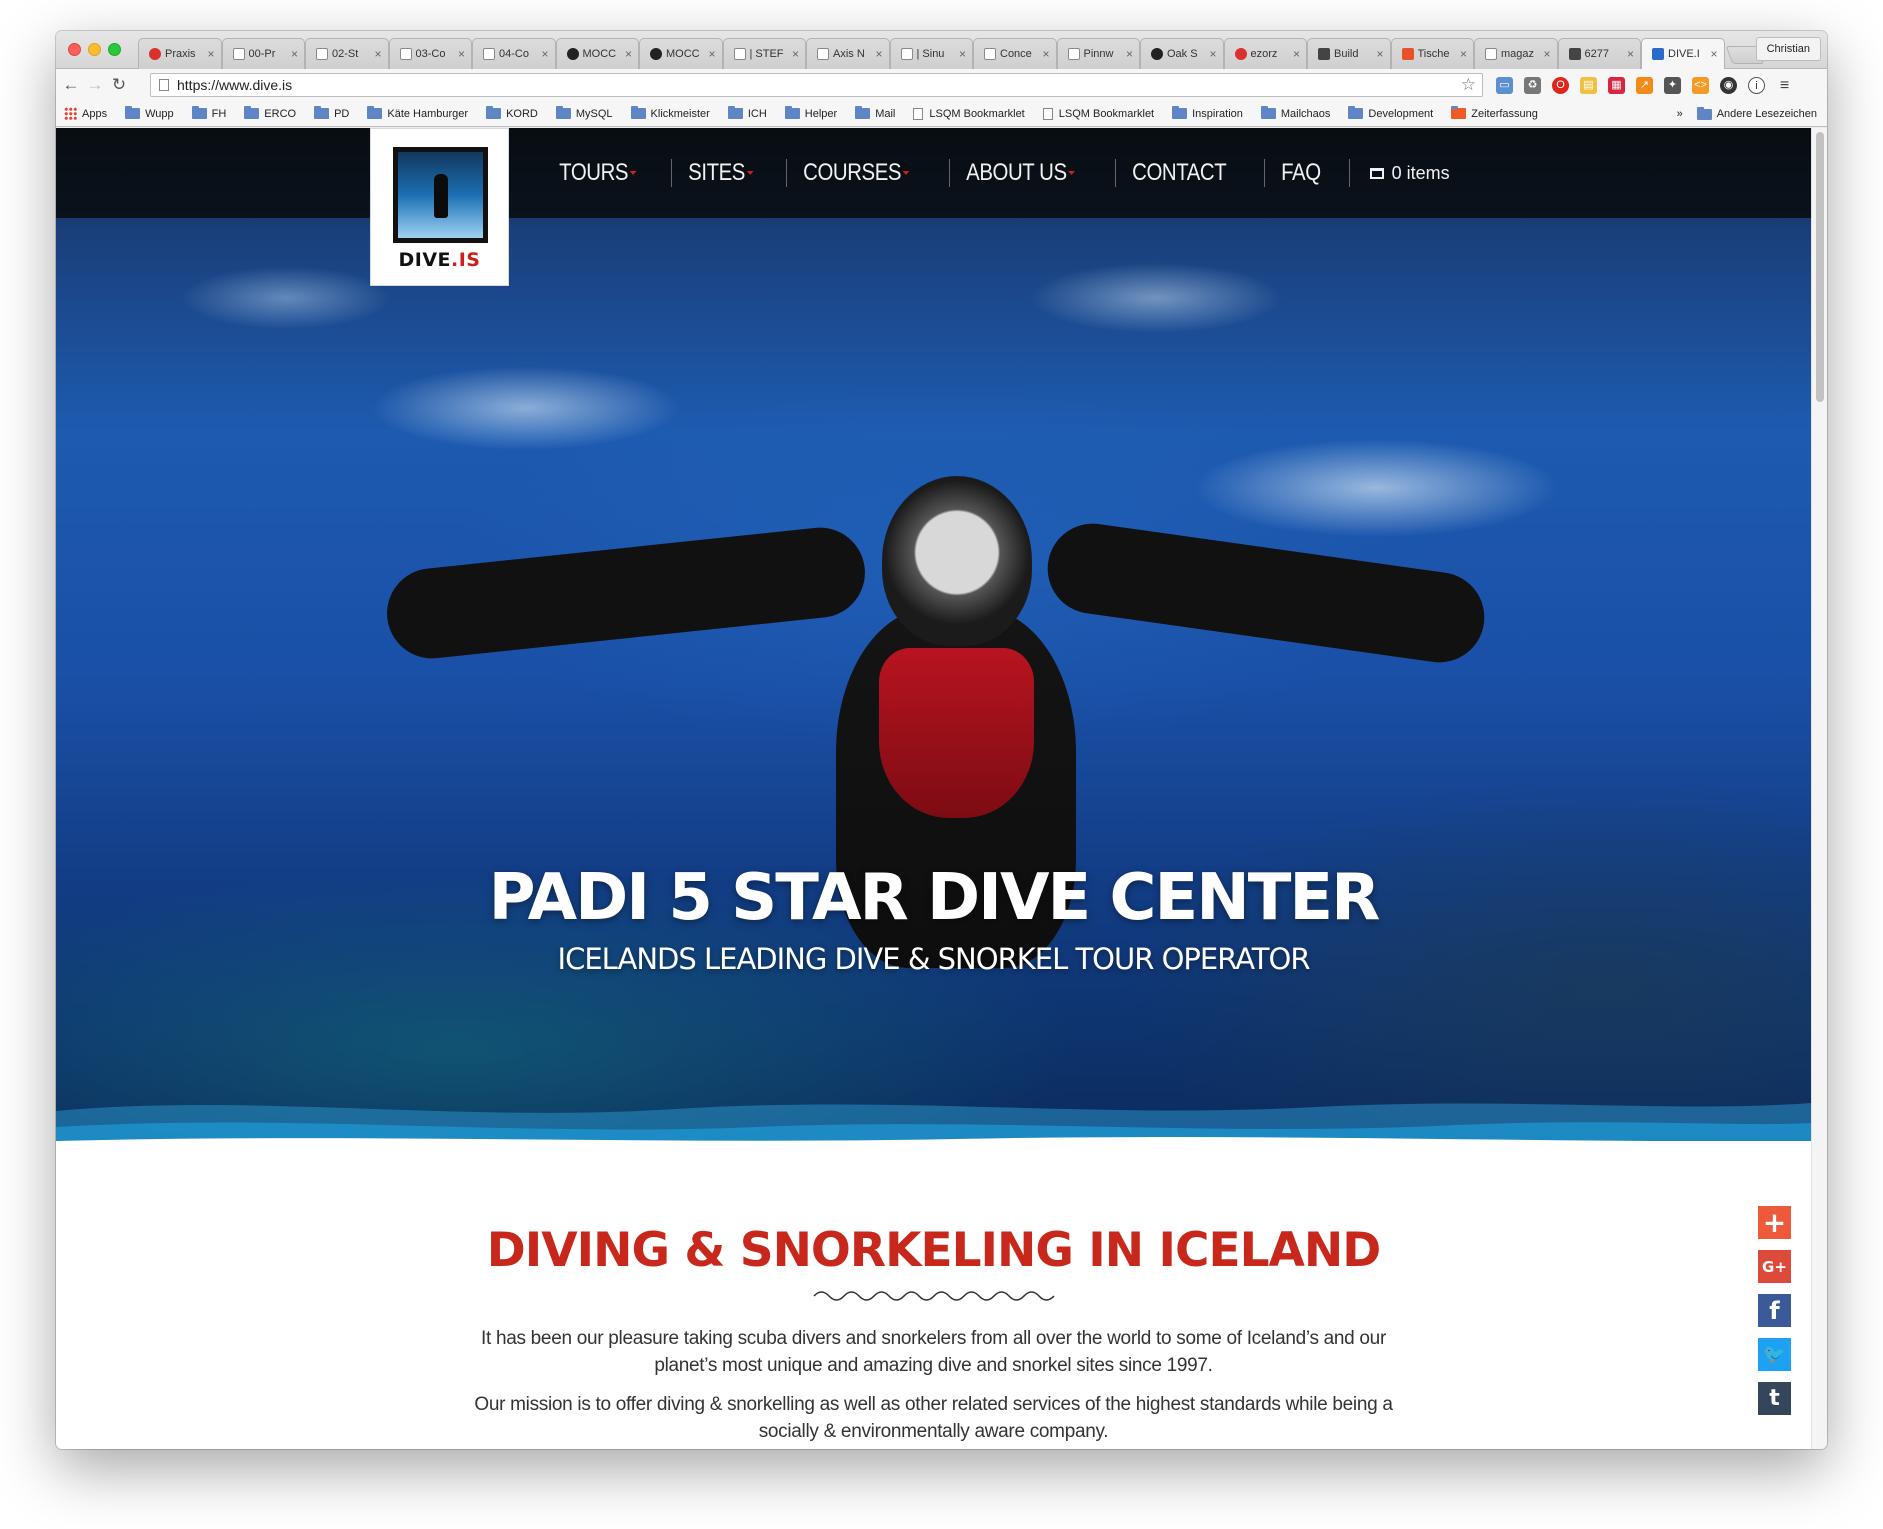 This screenshot has height=1529, width=1883. What do you see at coordinates (1182, 53) in the screenshot?
I see `browser-tab: Oak S ×` at bounding box center [1182, 53].